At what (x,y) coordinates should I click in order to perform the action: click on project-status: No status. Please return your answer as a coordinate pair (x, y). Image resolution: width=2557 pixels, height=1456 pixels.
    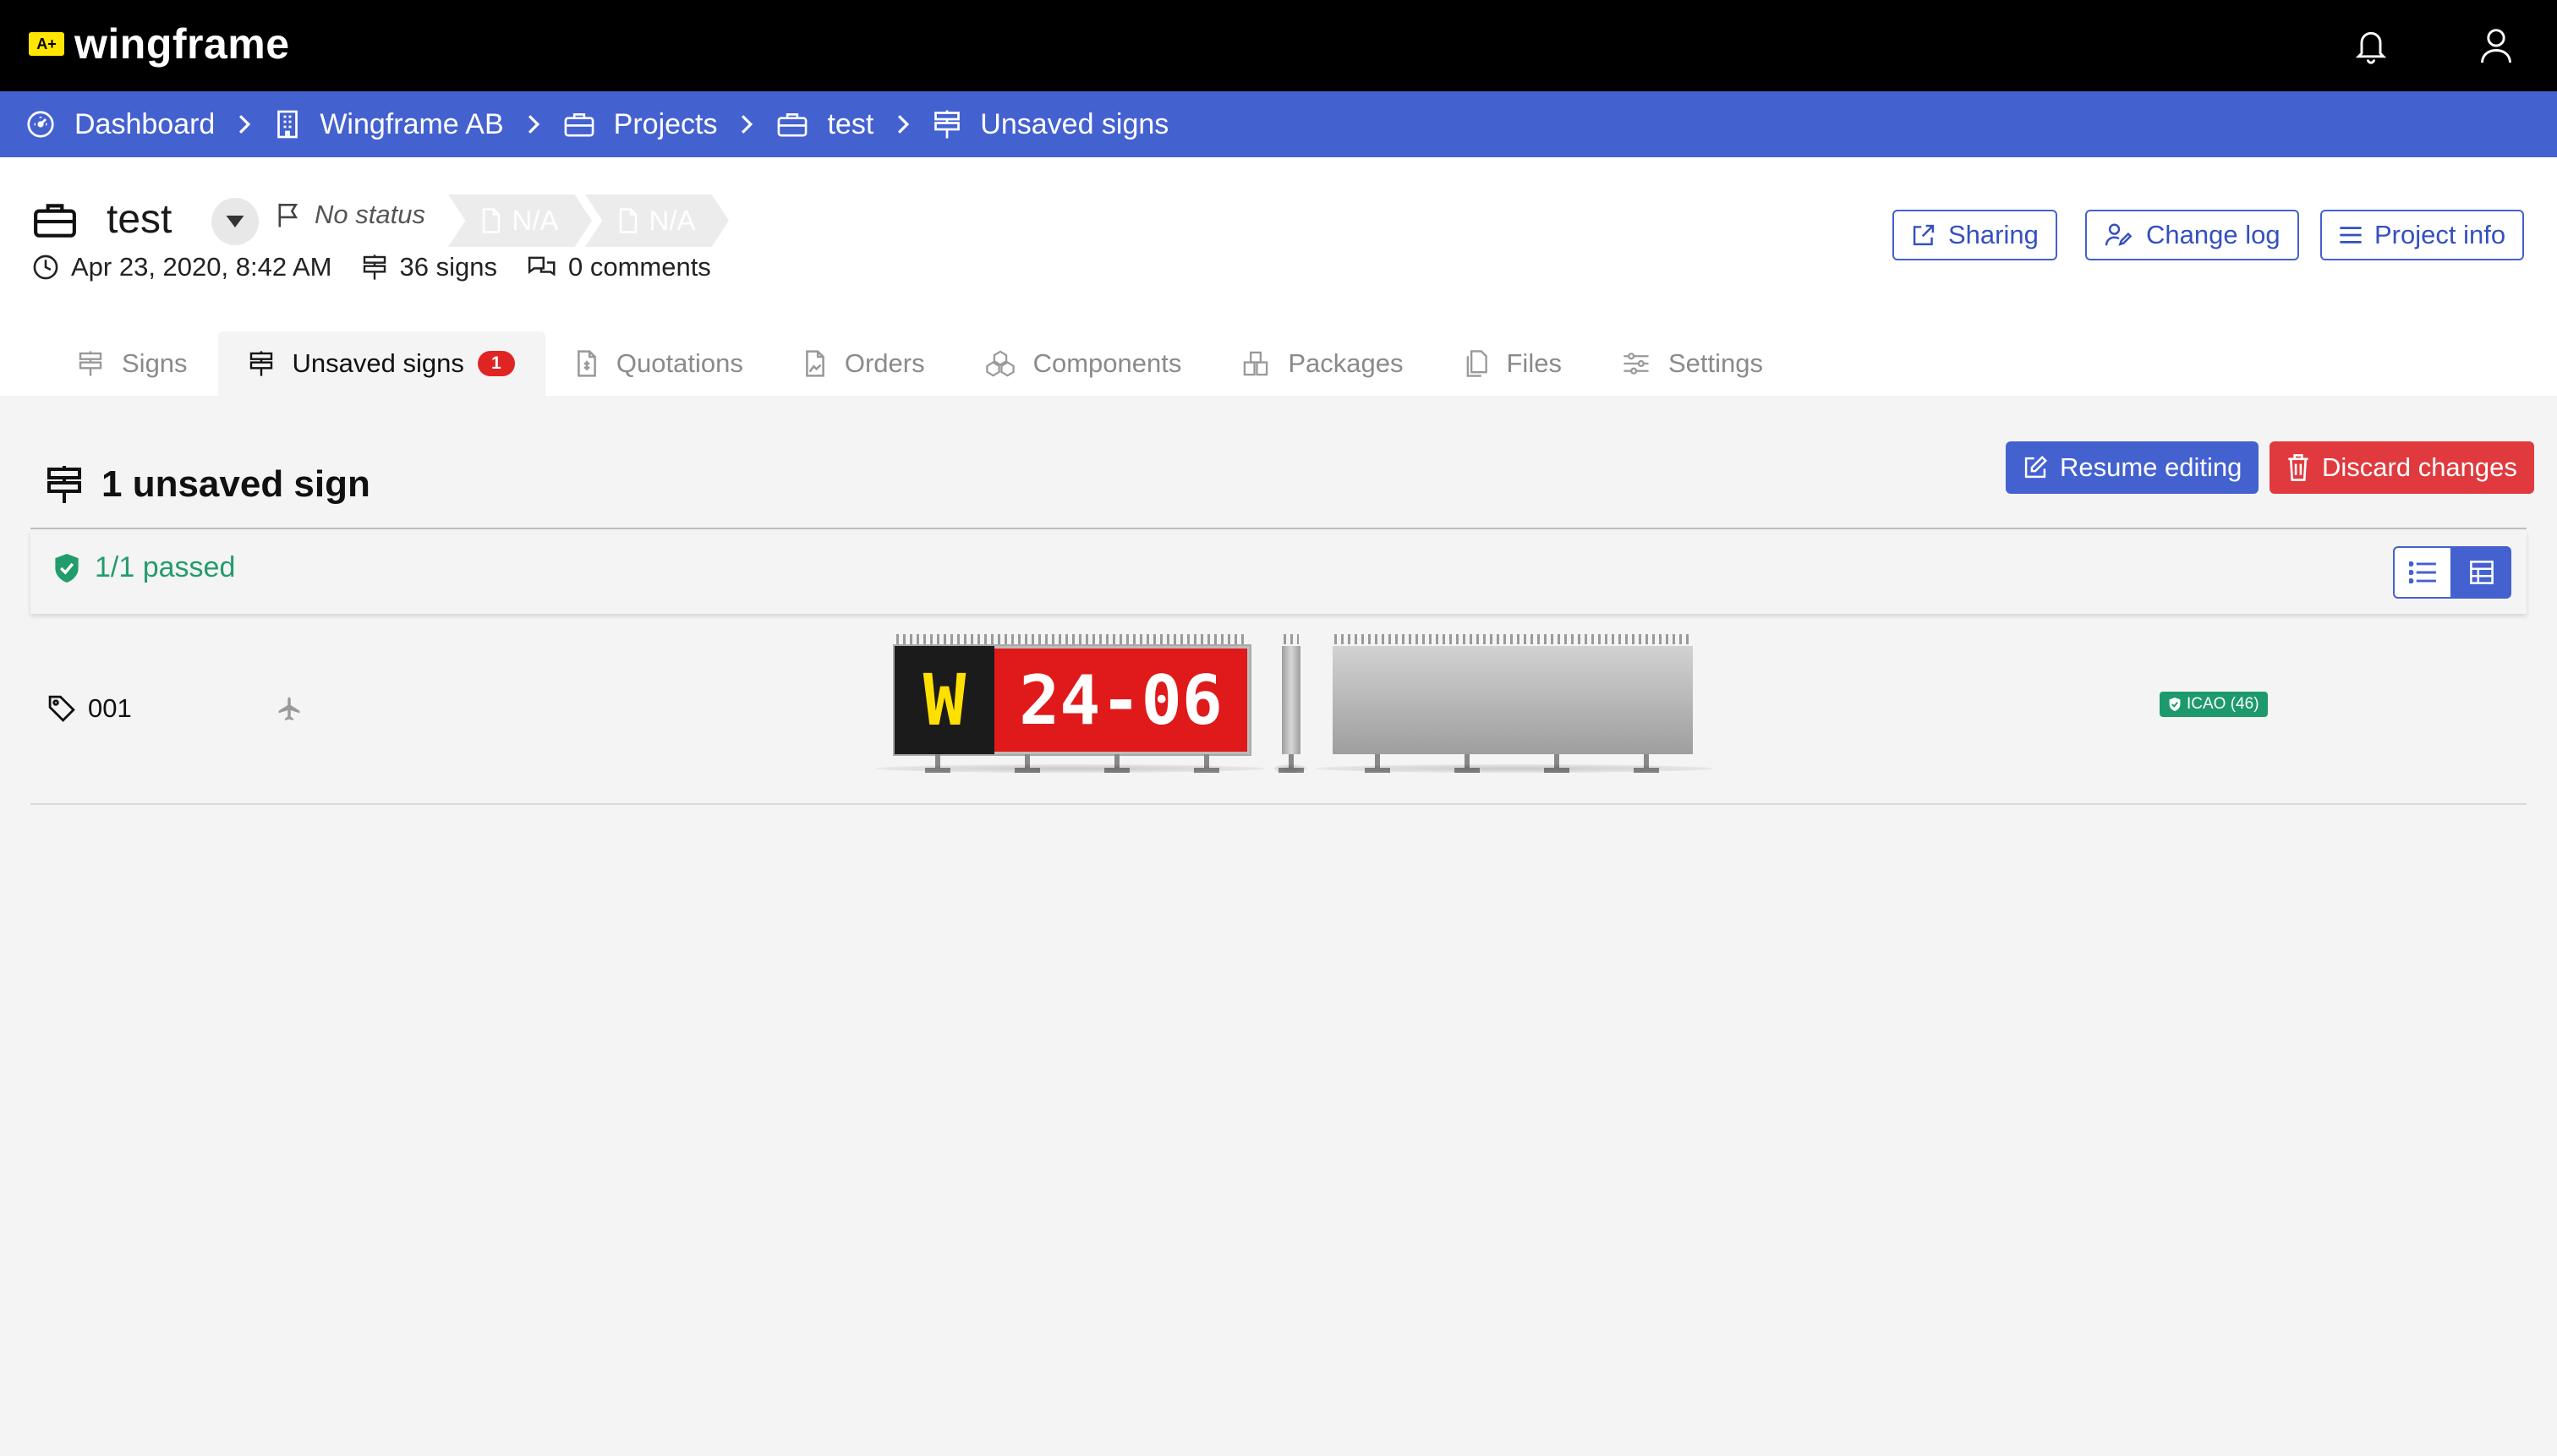
    Looking at the image, I should click on (350, 215).